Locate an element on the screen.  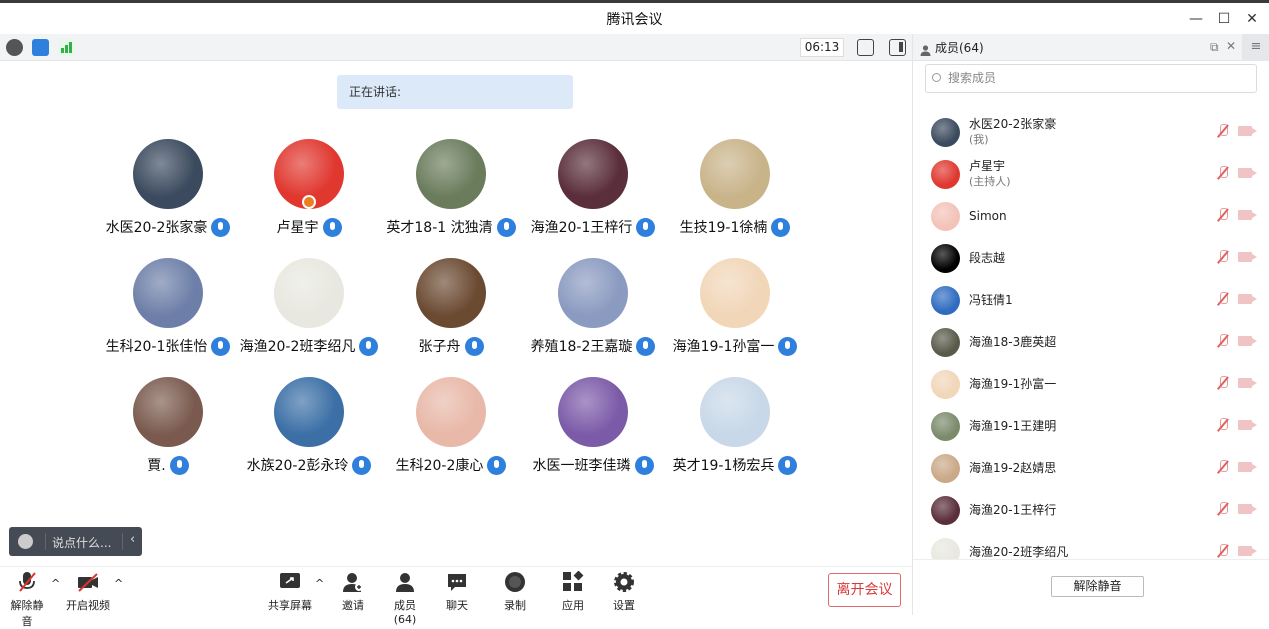
participant-tile: 水族20-2彭永玲 is located at coordinates (309, 426).